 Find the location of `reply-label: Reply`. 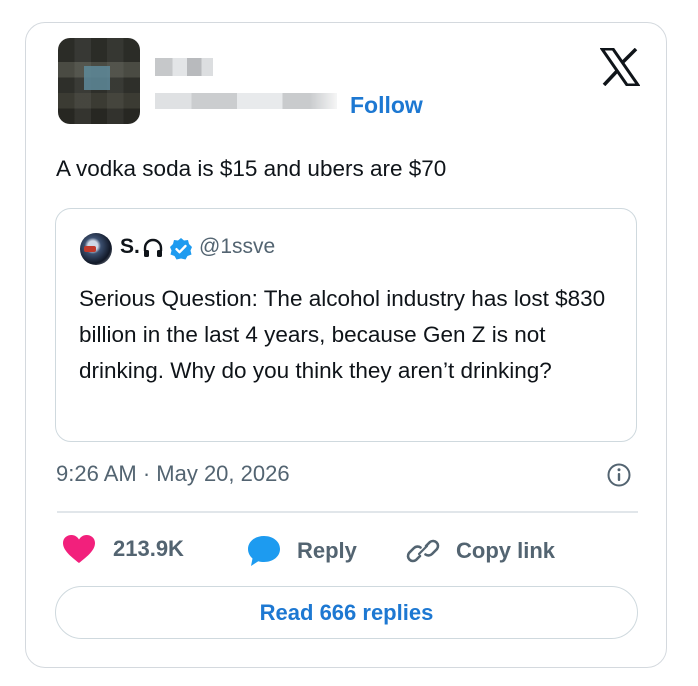

reply-label: Reply is located at coordinates (327, 550).